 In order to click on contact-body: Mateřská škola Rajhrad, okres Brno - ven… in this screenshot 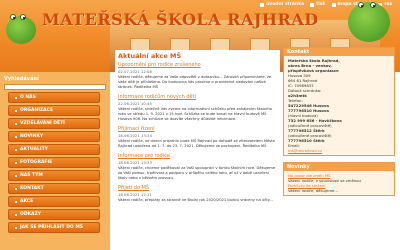, I will do `click(339, 105)`.